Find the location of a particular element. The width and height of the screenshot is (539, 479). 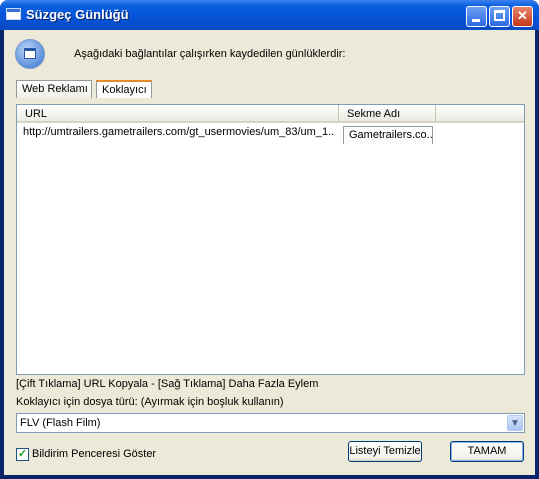

window-title: Süzgeç Günlüğü is located at coordinates (77, 14).